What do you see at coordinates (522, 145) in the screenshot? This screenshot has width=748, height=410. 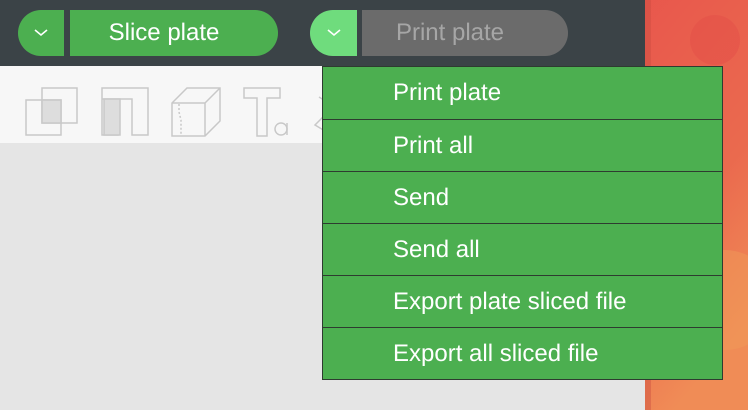 I see `menu-item: Print all` at bounding box center [522, 145].